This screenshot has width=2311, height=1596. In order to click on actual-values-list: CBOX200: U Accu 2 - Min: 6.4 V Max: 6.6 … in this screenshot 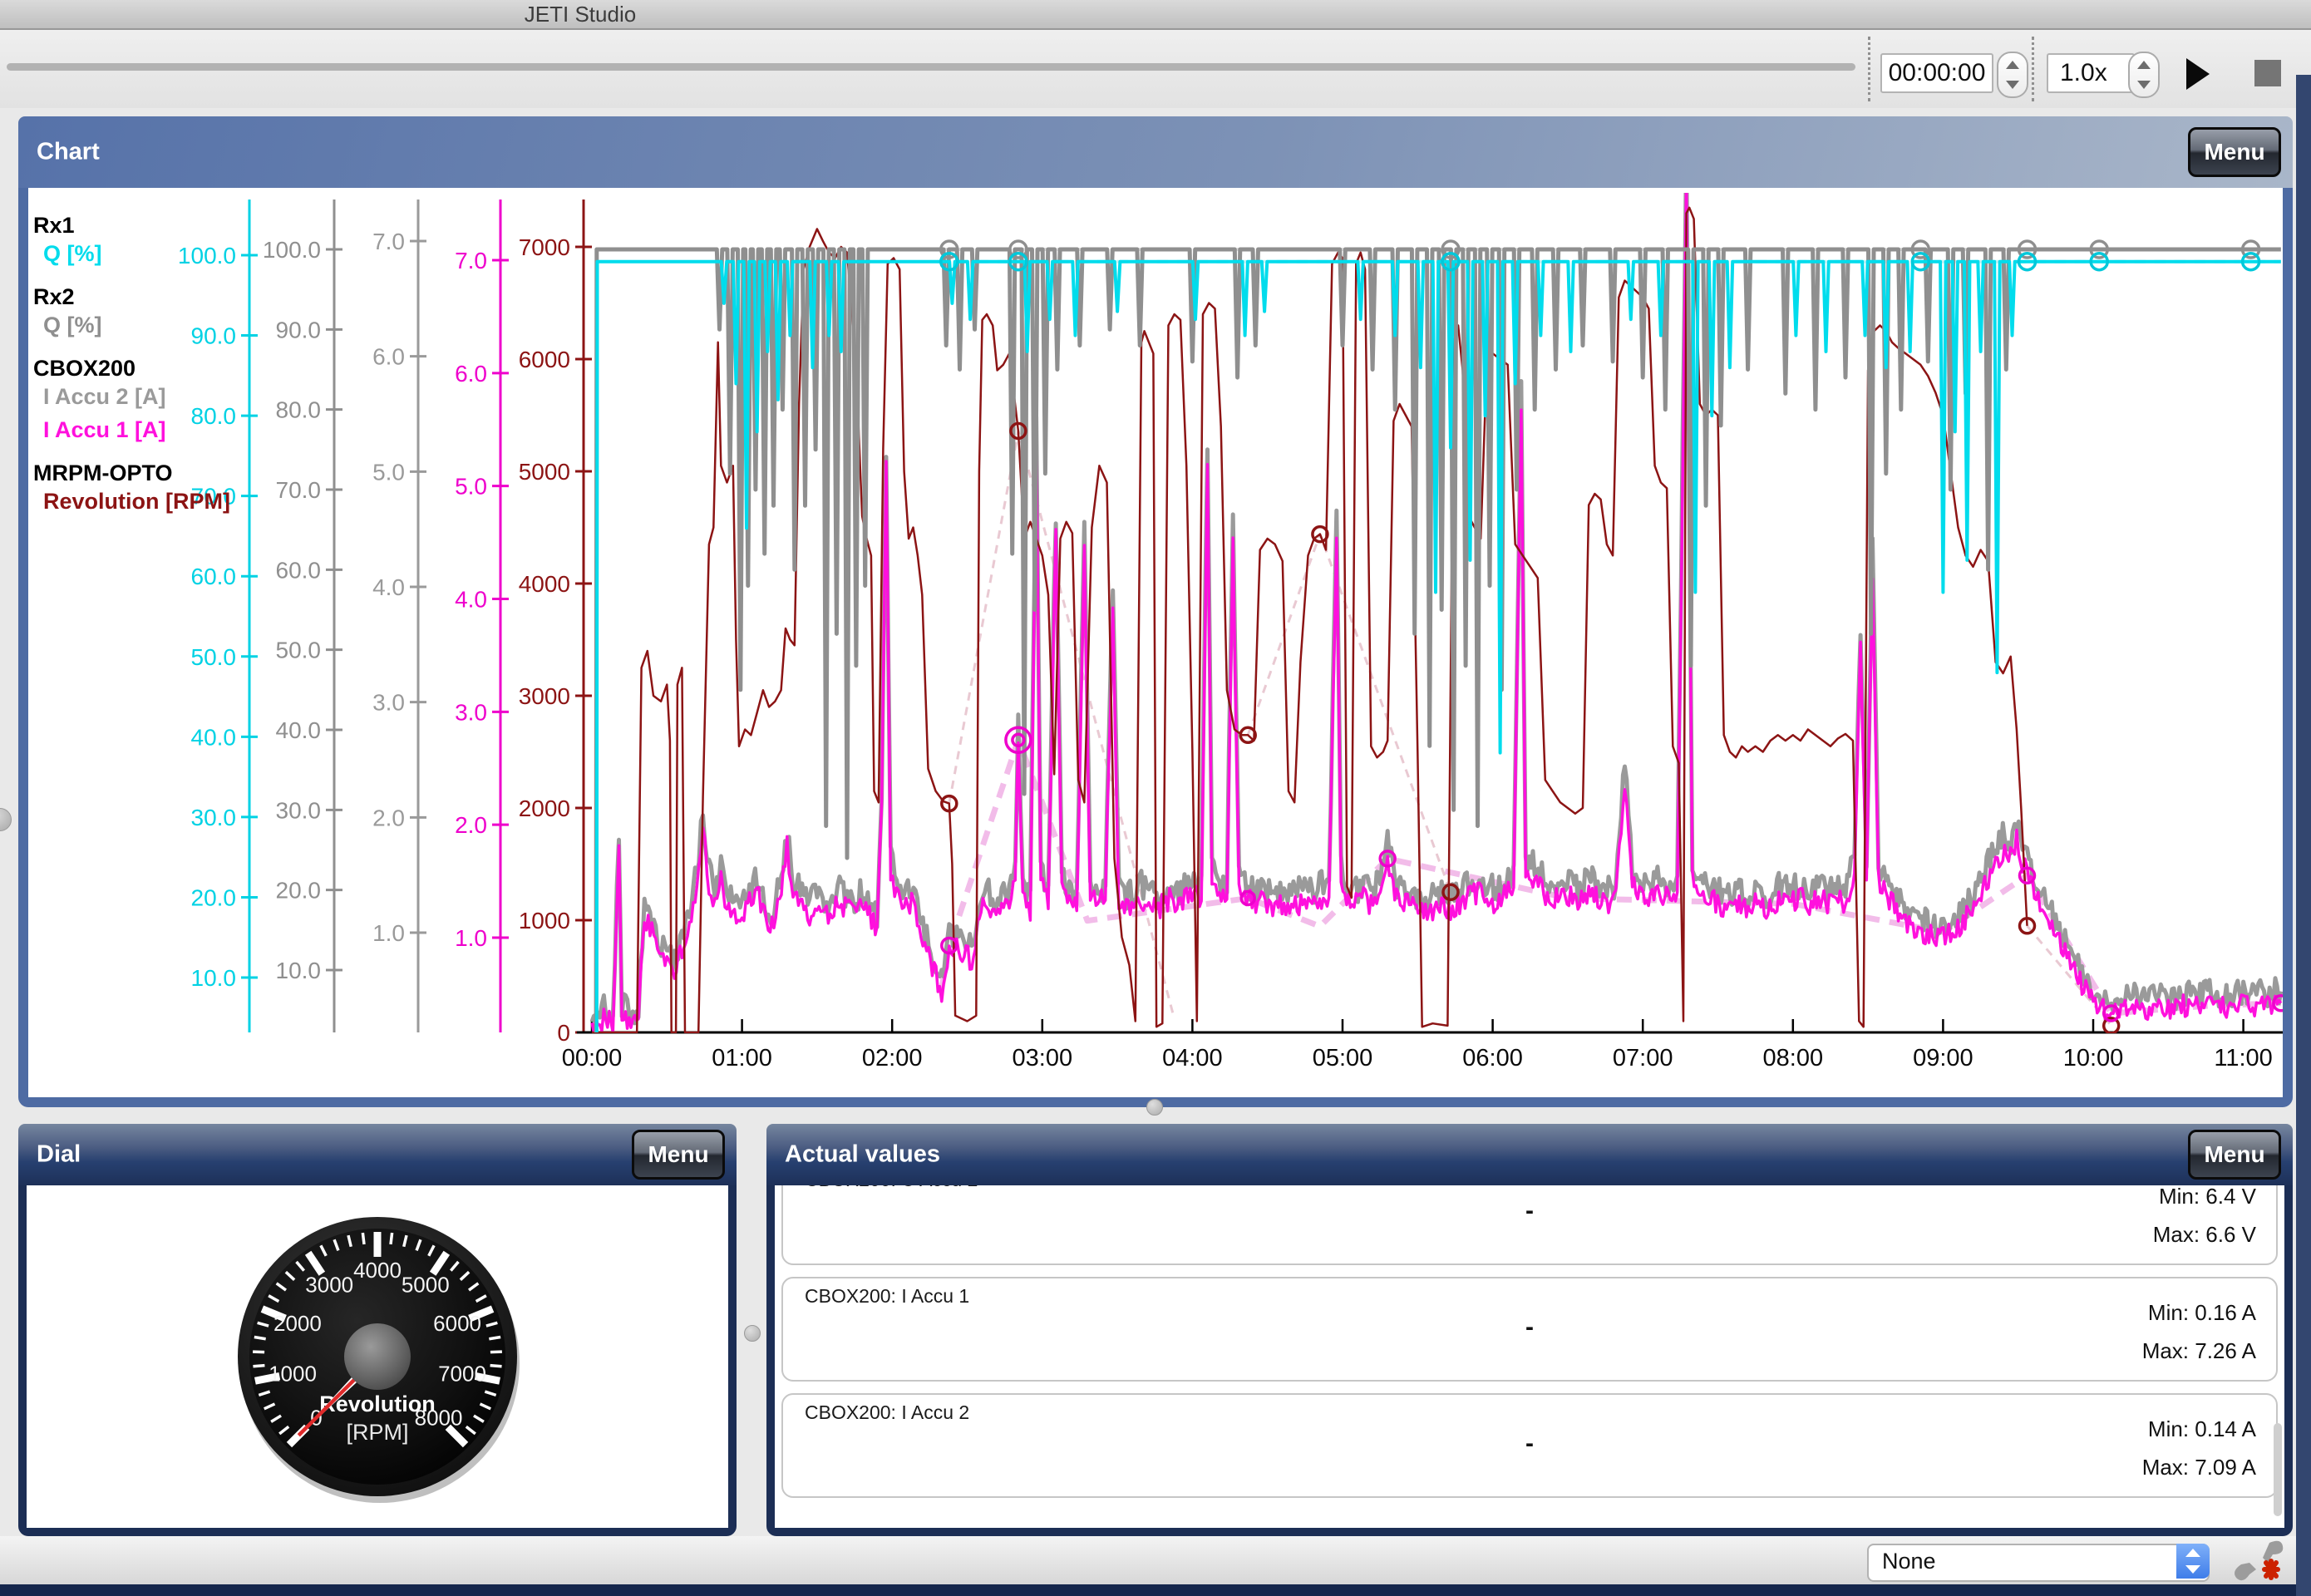, I will do `click(1530, 1356)`.